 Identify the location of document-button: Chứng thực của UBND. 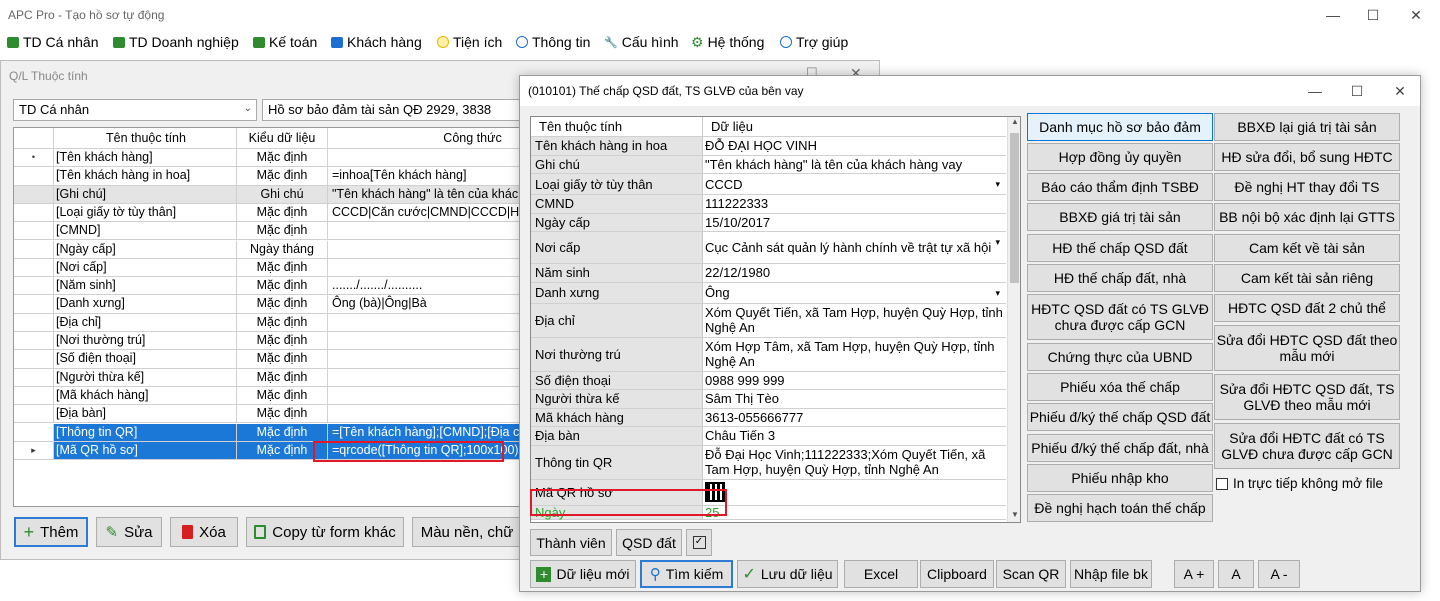
(1120, 357).